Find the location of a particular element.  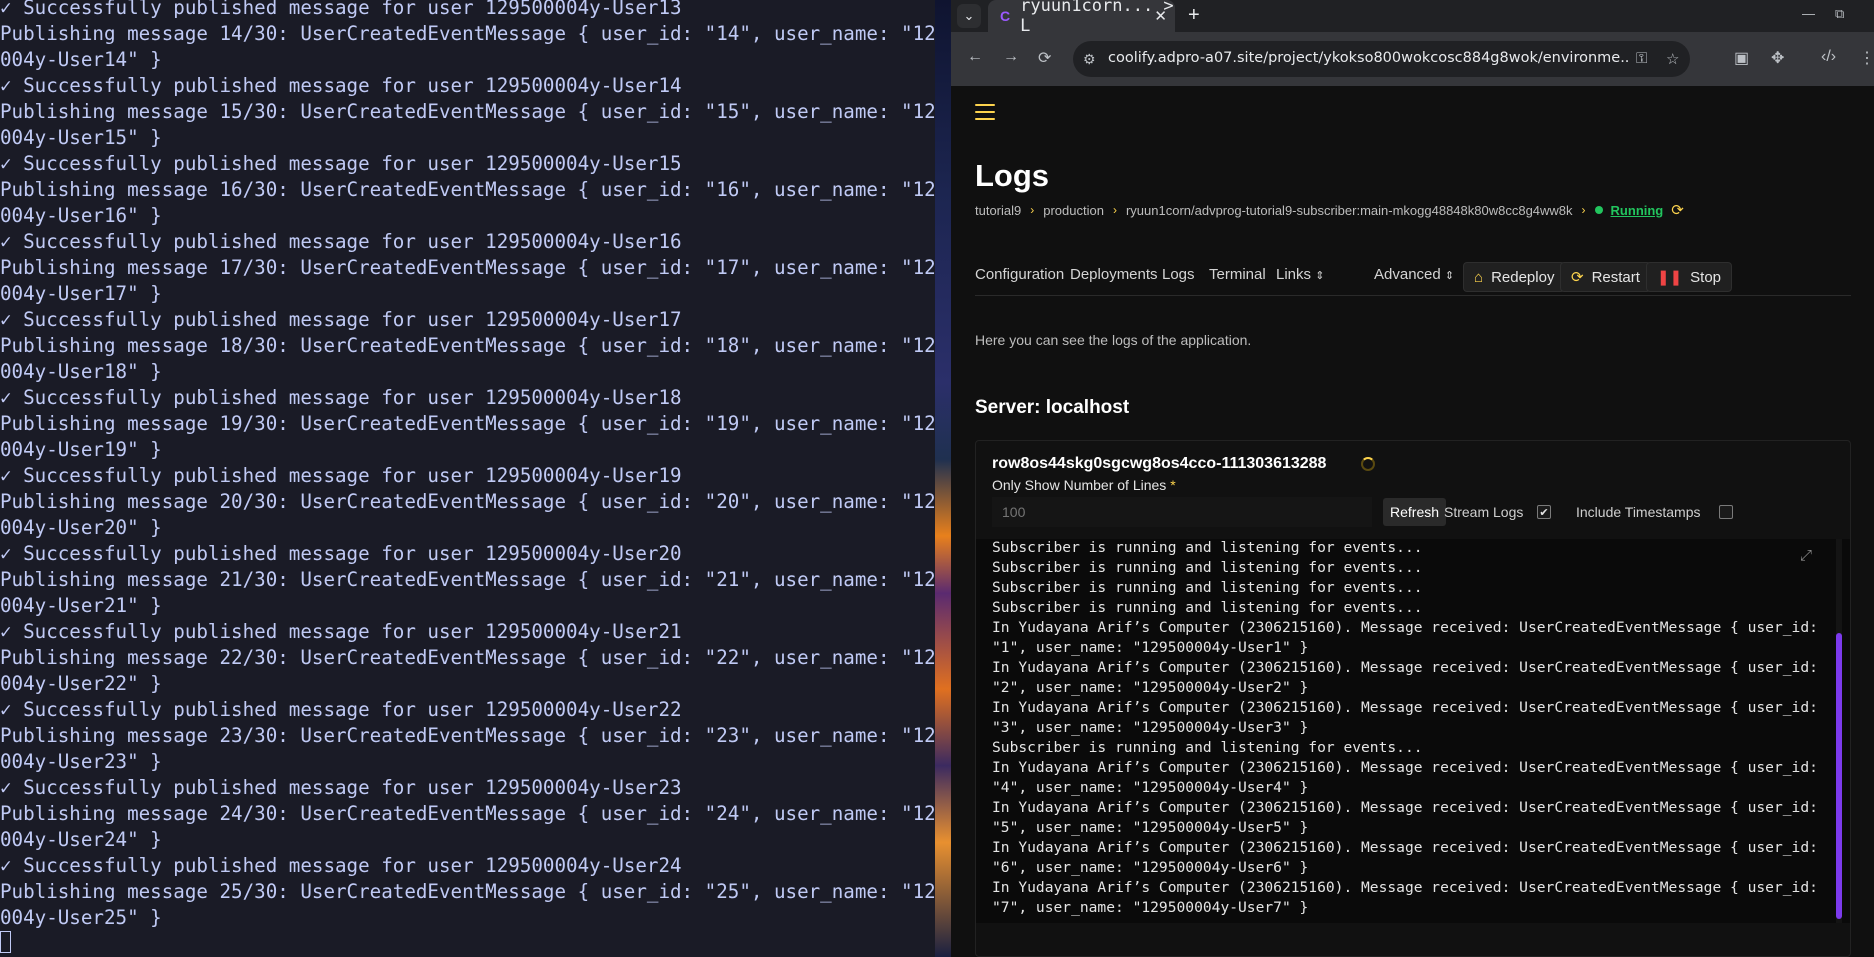

extension-icon: ▣ is located at coordinates (1741, 58).